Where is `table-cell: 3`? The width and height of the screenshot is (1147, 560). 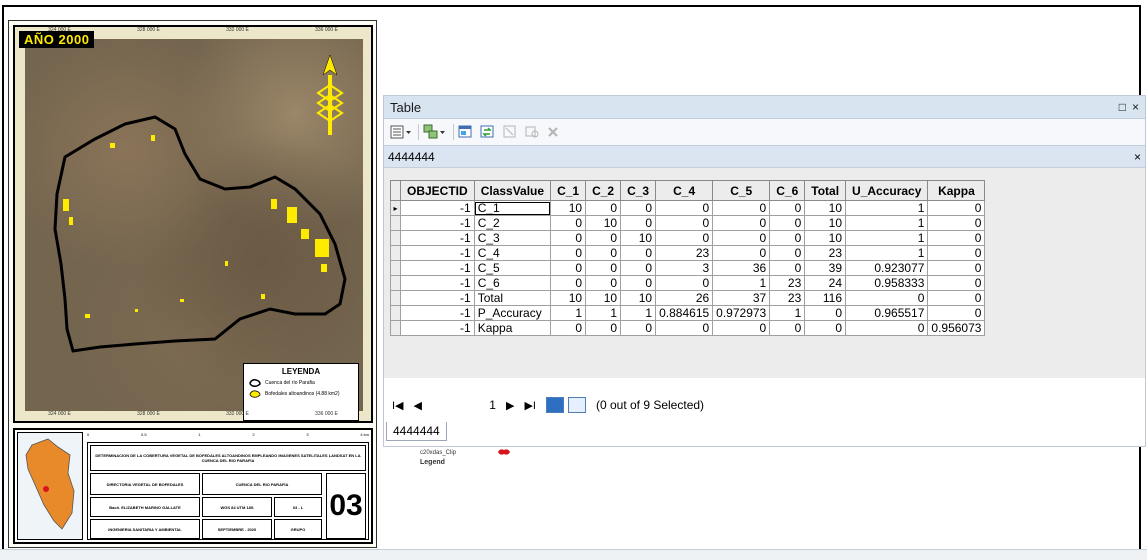 table-cell: 3 is located at coordinates (684, 268).